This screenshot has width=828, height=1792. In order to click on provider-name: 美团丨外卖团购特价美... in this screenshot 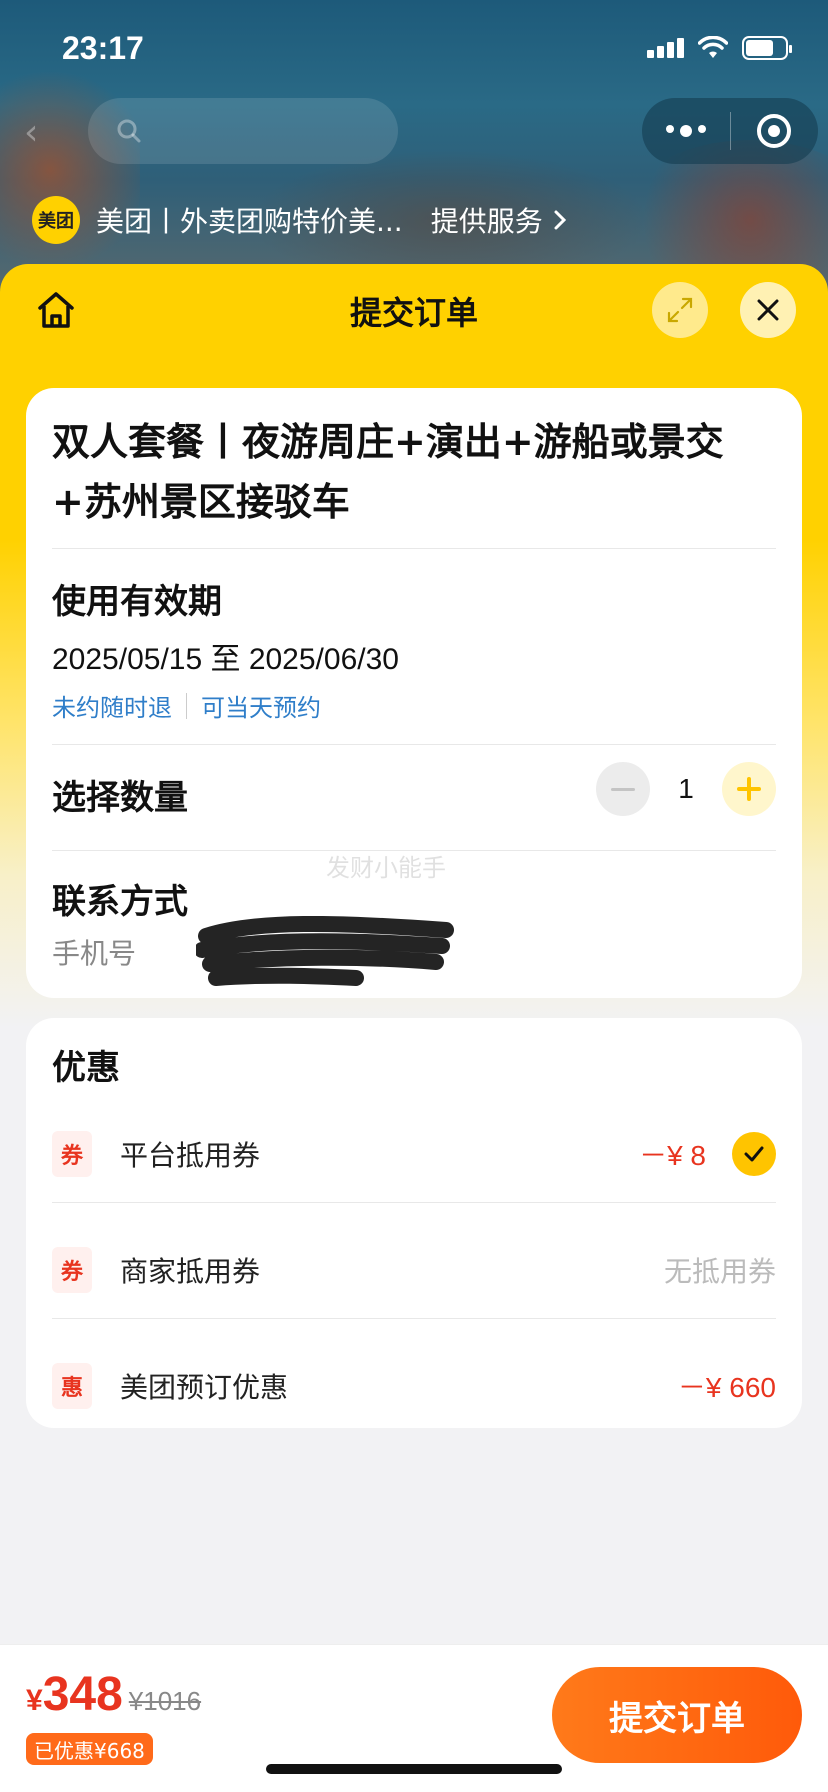, I will do `click(249, 221)`.